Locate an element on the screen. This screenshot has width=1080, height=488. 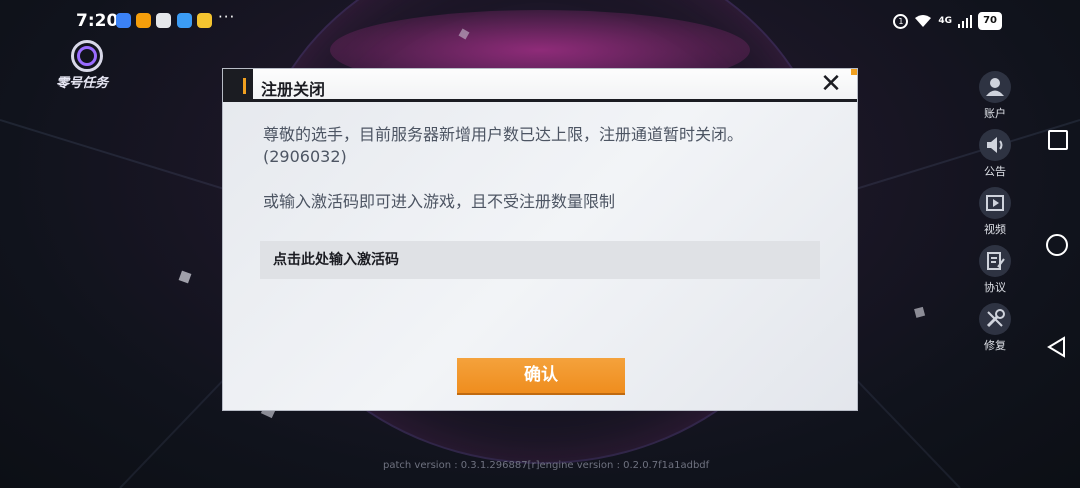
status-time: 7:20 is located at coordinates (97, 21).